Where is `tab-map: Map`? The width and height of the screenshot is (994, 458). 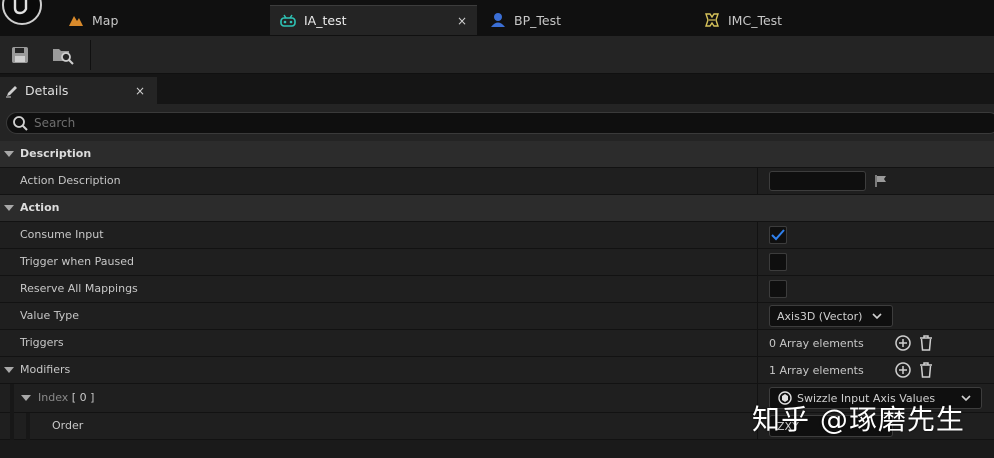 tab-map: Map is located at coordinates (162, 20).